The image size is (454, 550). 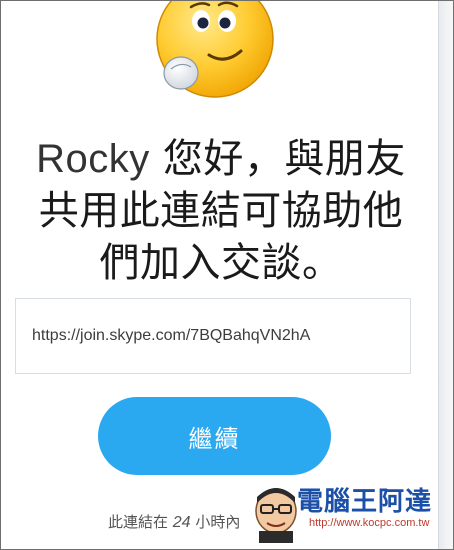 I want to click on link-expiry-note: 此連結在 24 小時內, so click(x=174, y=521).